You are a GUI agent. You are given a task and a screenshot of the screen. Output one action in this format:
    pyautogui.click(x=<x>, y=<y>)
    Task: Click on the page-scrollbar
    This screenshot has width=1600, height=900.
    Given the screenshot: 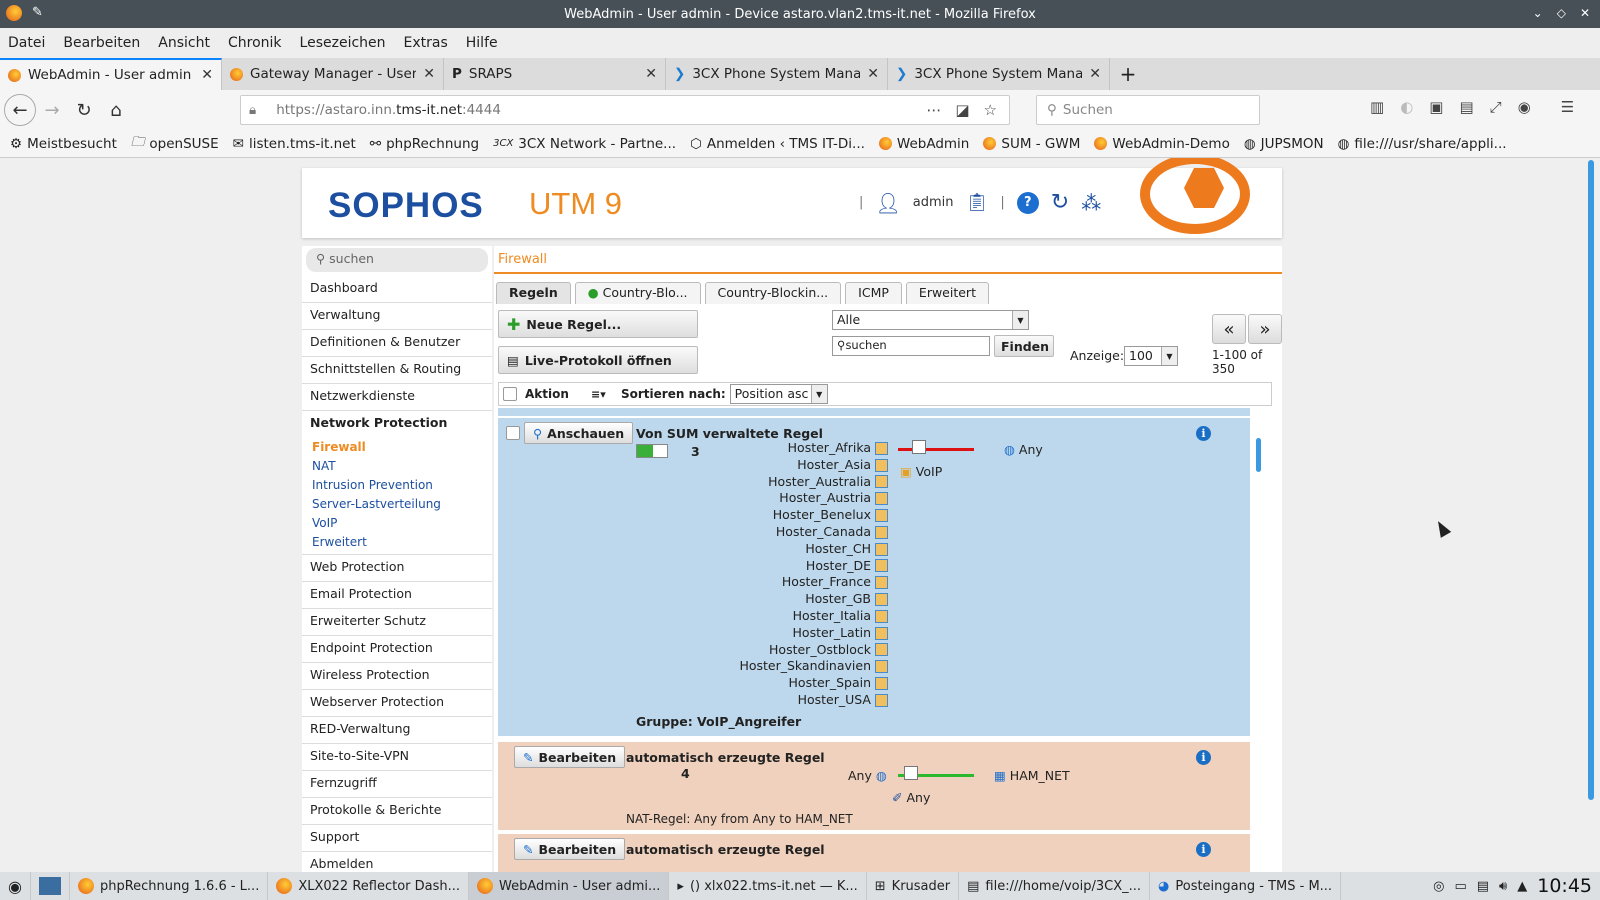 What is the action you would take?
    pyautogui.click(x=1591, y=480)
    